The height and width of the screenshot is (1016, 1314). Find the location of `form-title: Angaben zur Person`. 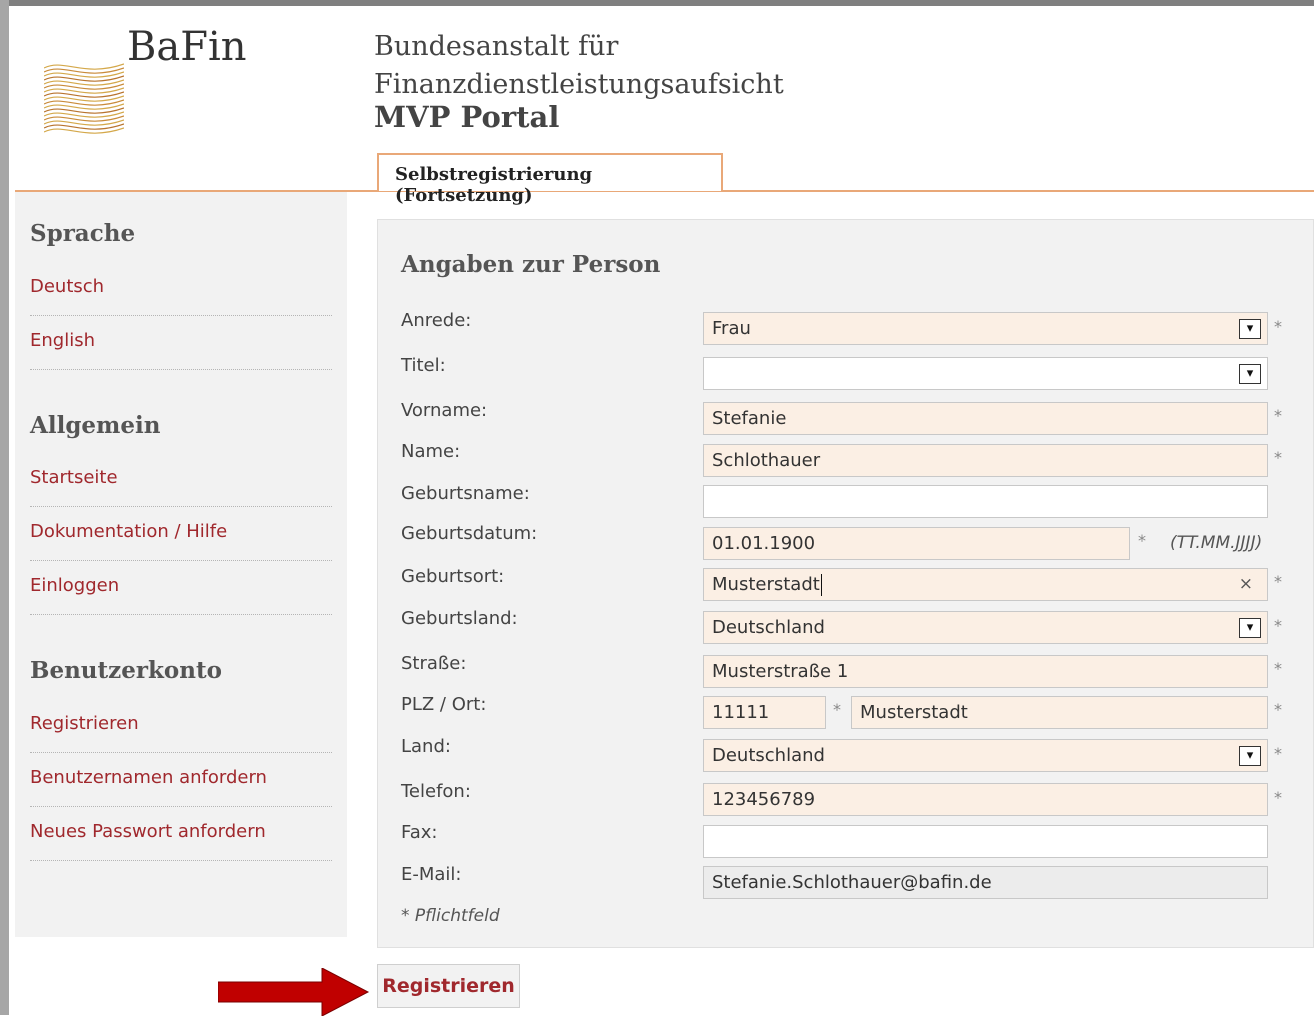

form-title: Angaben zur Person is located at coordinates (531, 264).